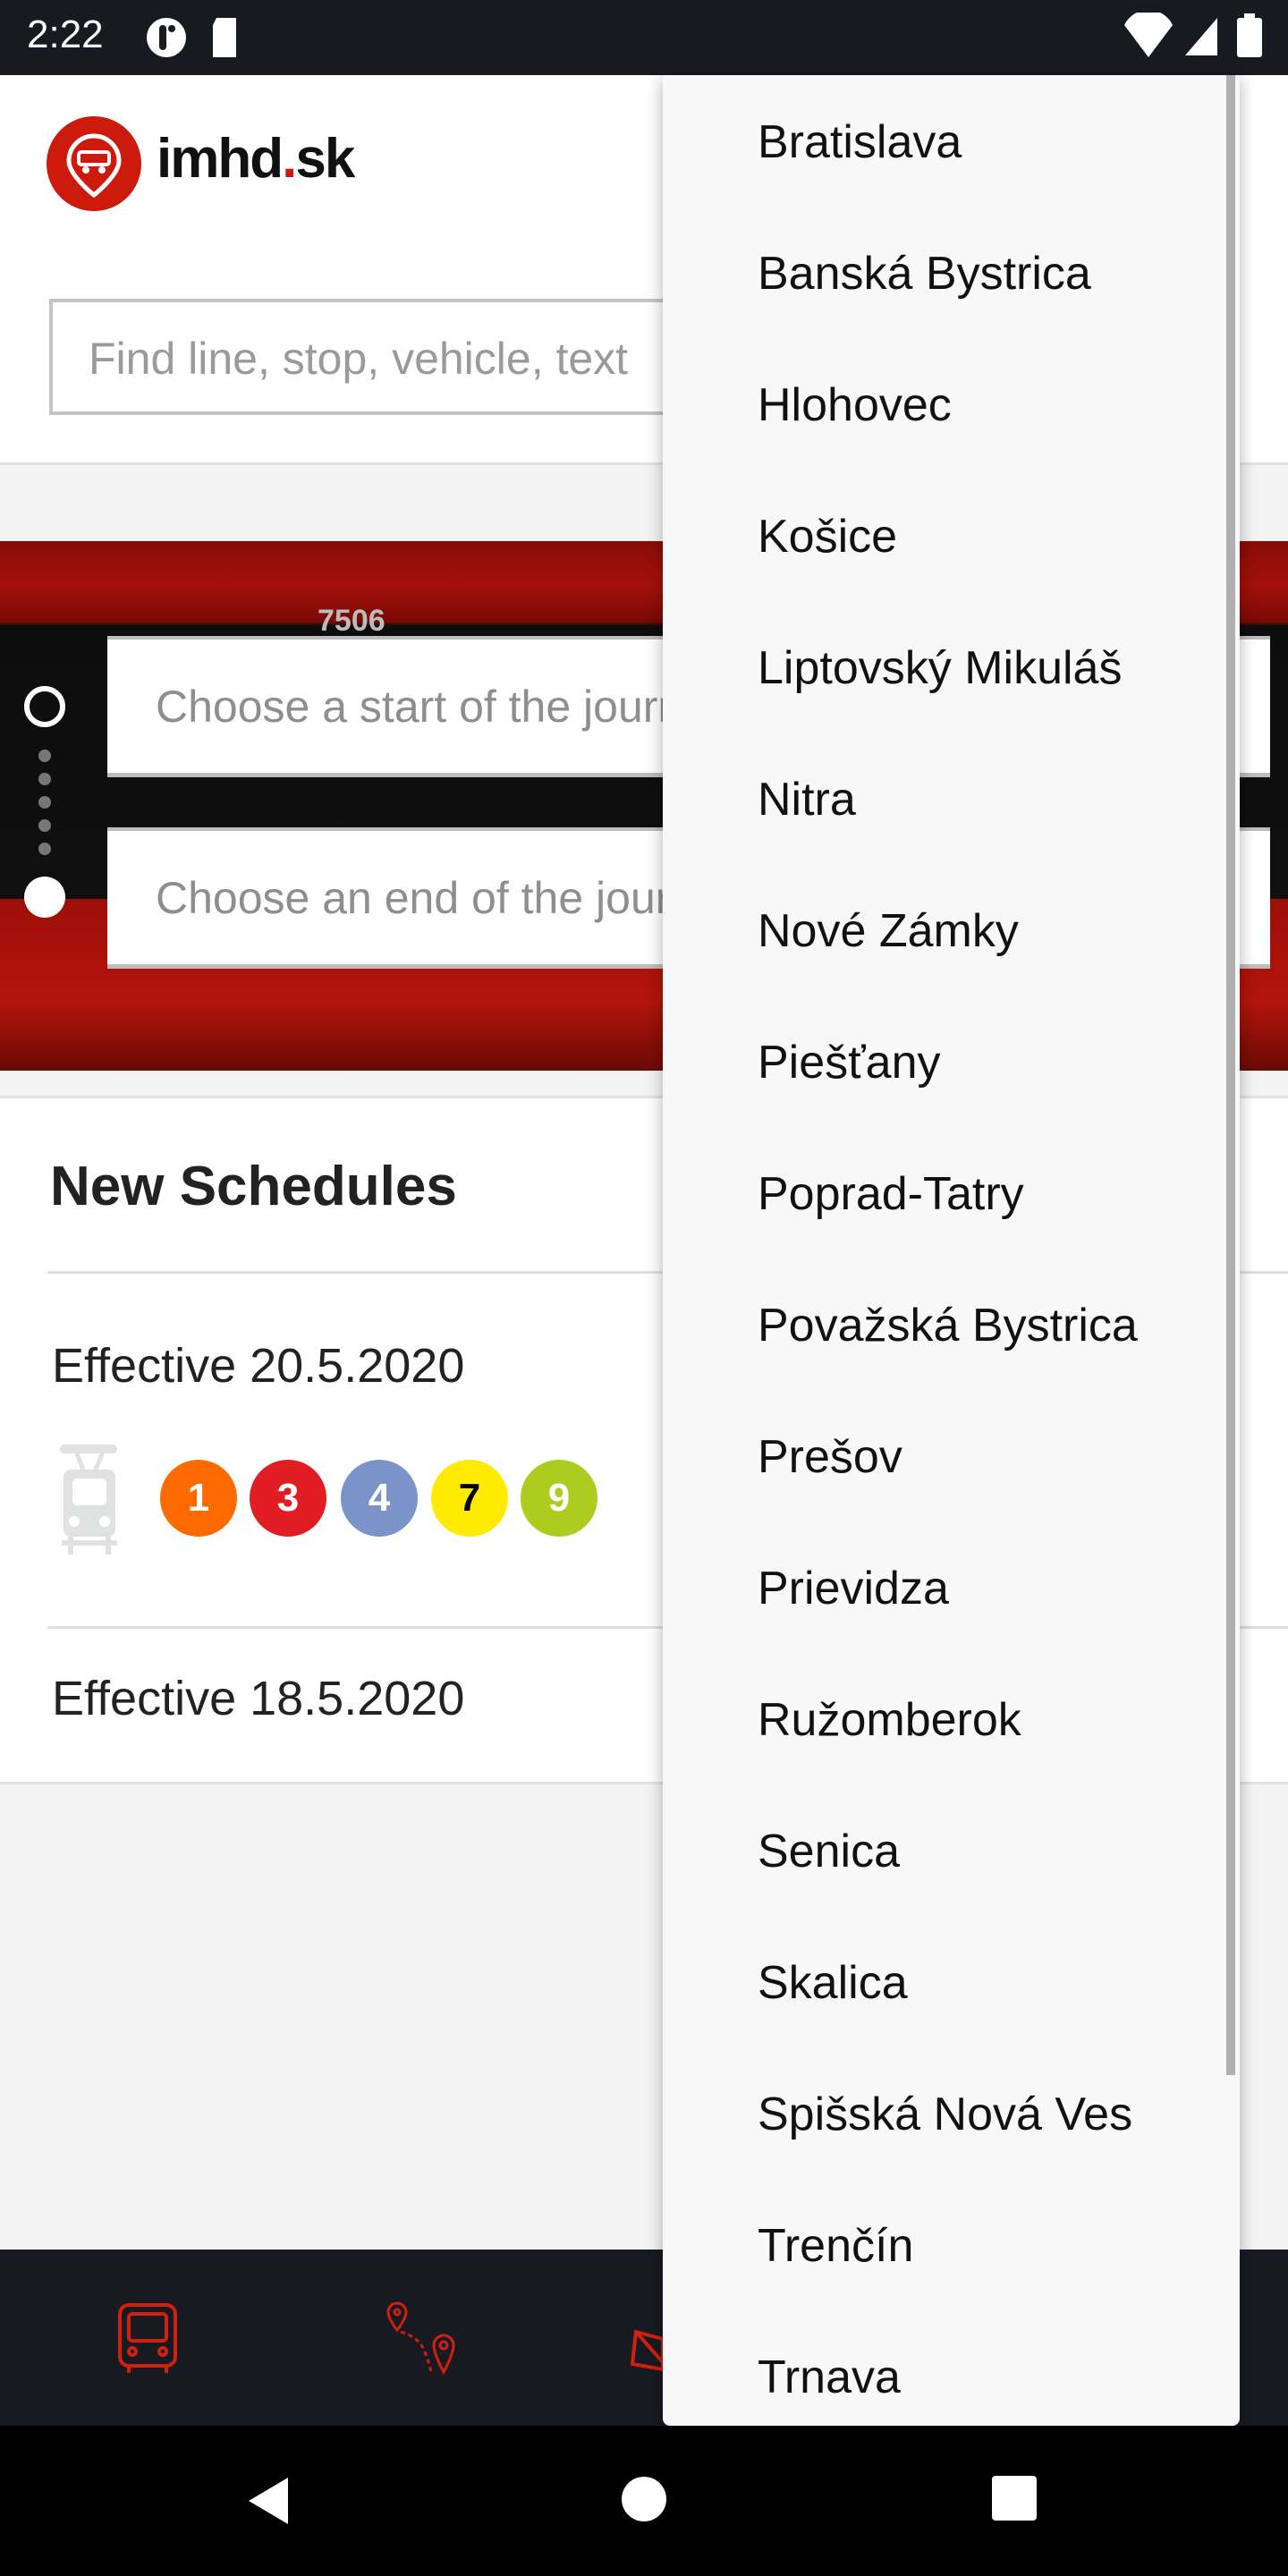  What do you see at coordinates (268, 2501) in the screenshot?
I see `back-icon` at bounding box center [268, 2501].